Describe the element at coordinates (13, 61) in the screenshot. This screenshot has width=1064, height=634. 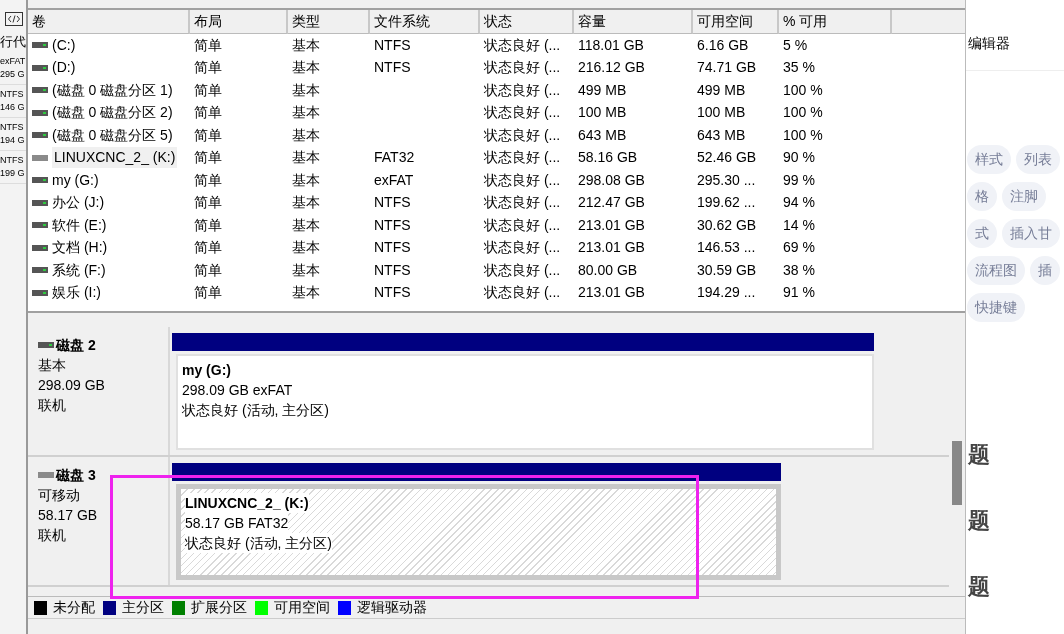
I see `background-text: exFAT` at that location.